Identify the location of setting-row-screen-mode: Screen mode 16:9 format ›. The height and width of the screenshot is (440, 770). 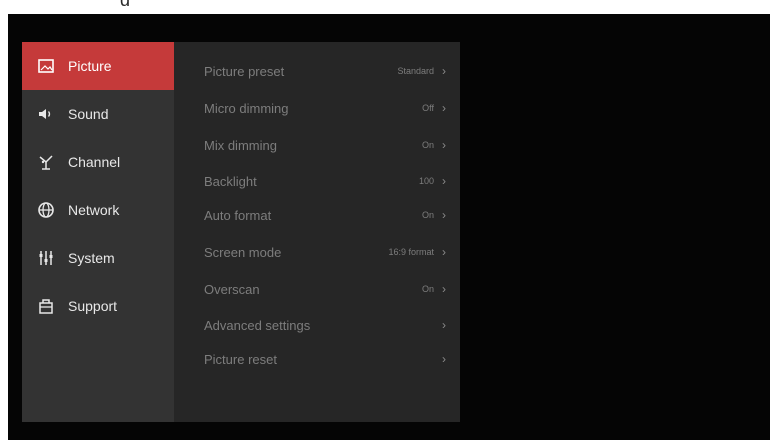
(325, 252).